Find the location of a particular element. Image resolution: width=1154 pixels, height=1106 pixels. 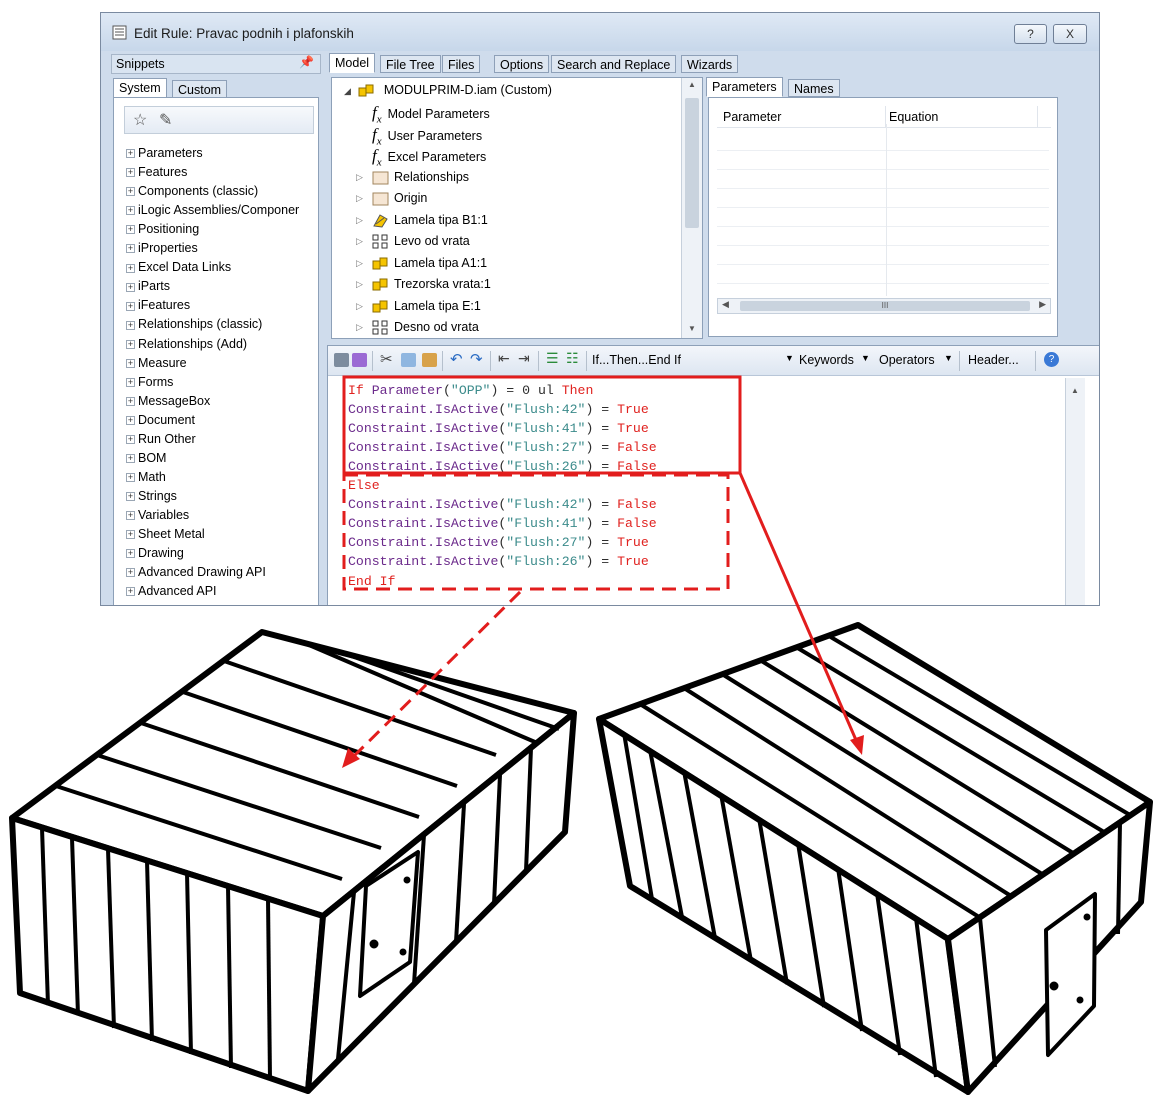

tab-names: Names is located at coordinates (814, 88).